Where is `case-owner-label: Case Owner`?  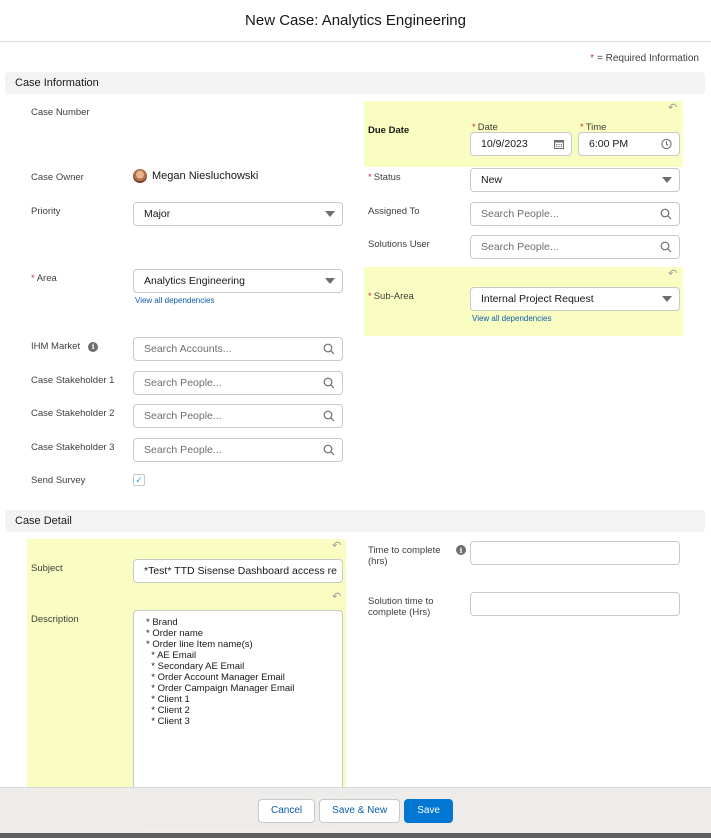
case-owner-label: Case Owner is located at coordinates (57, 177).